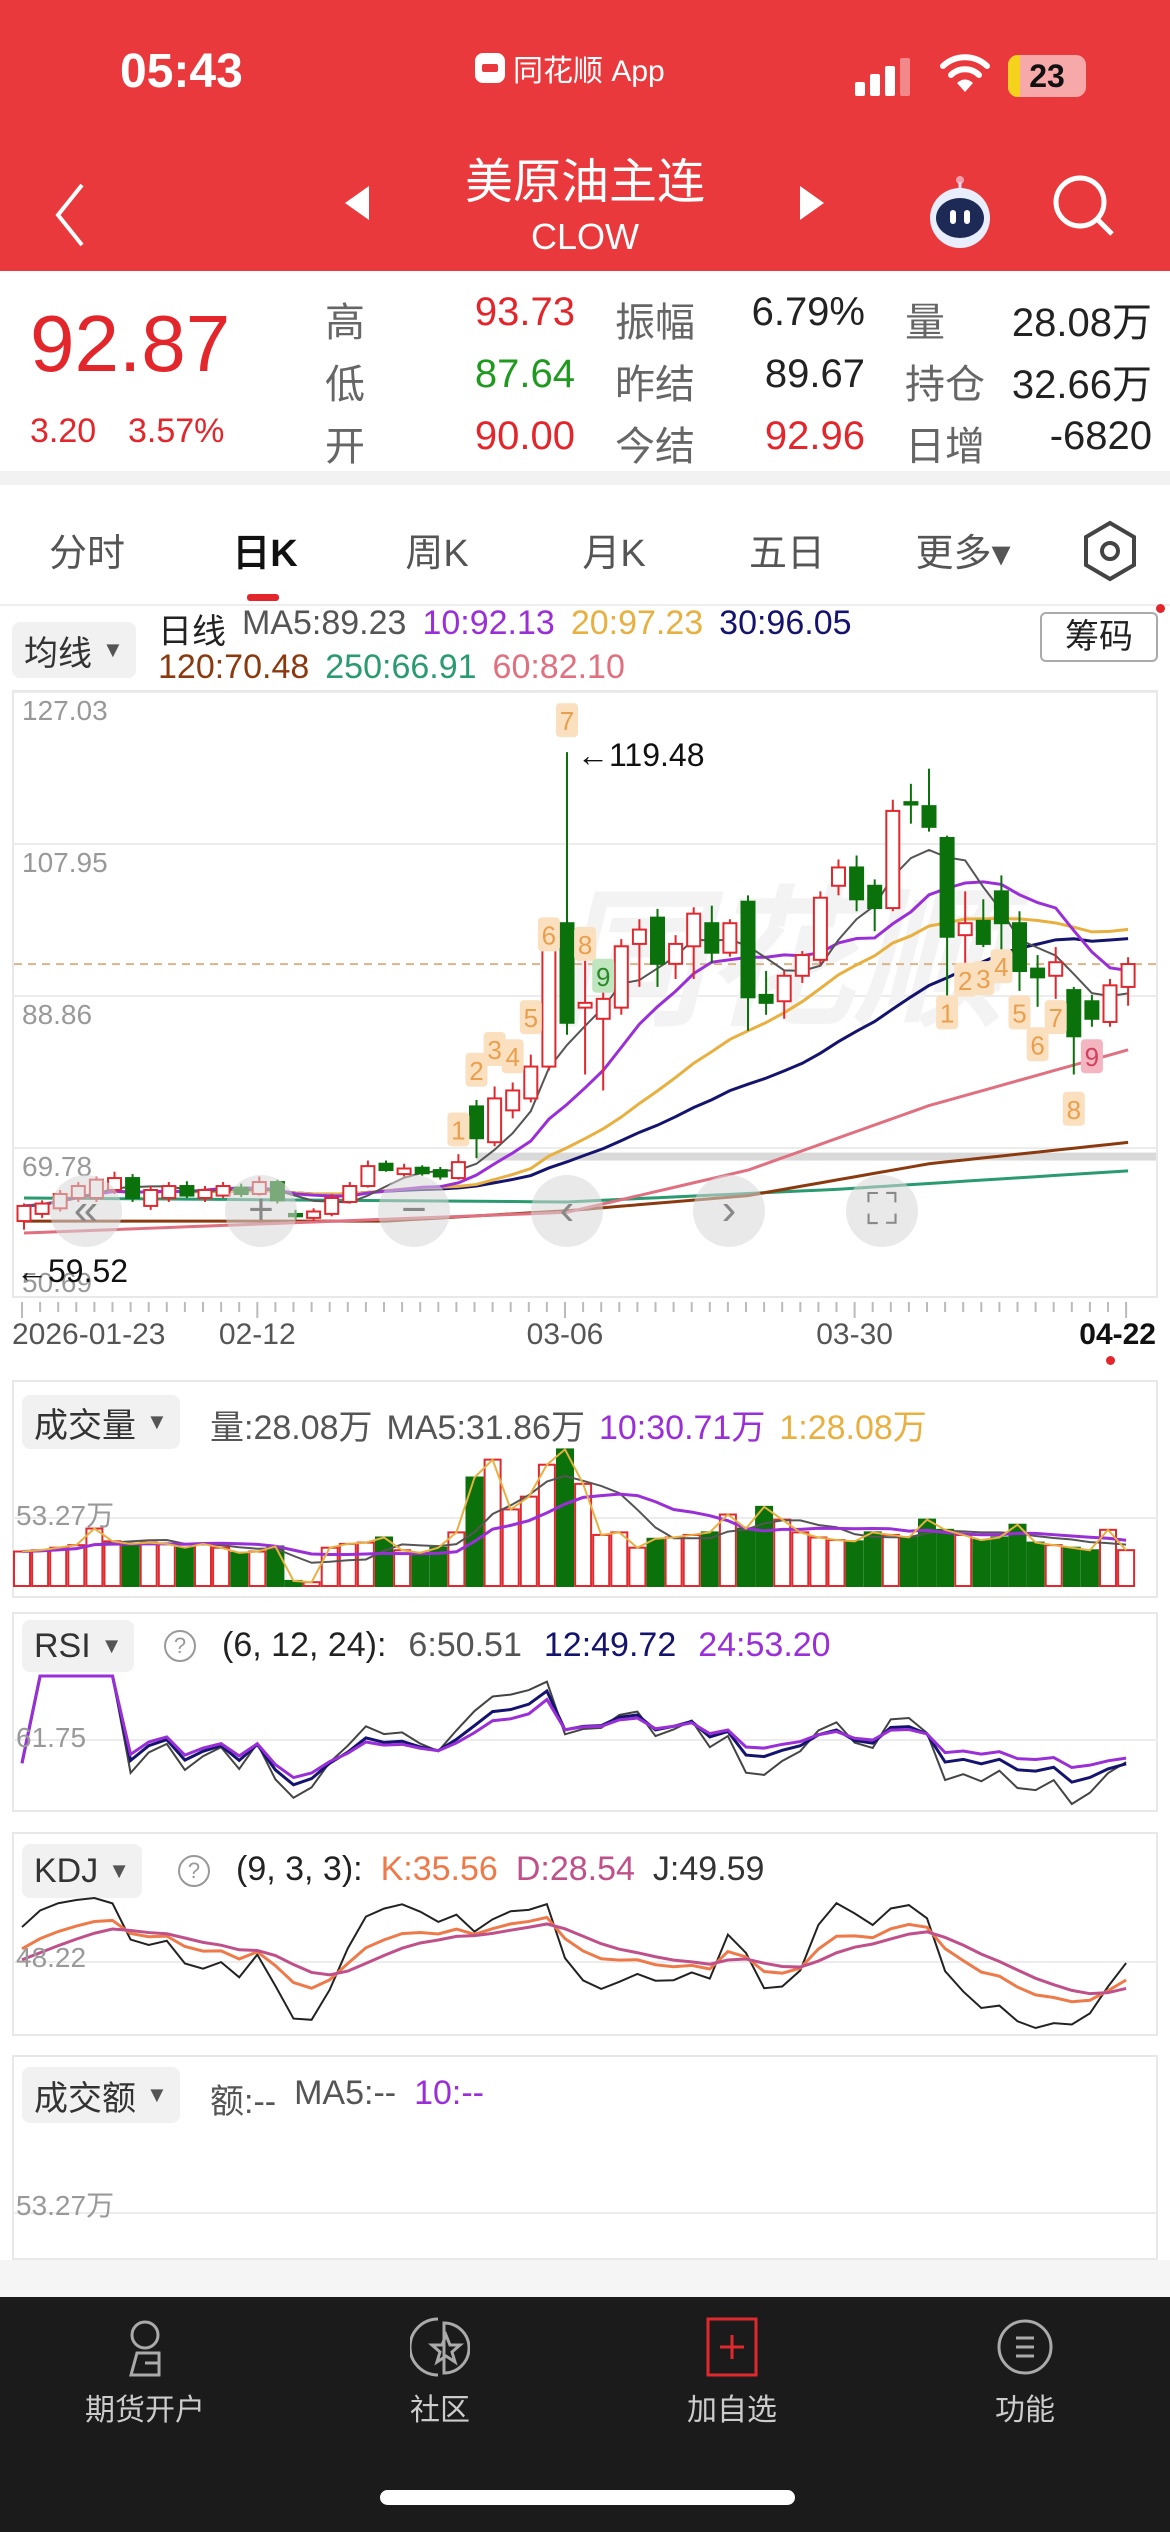  Describe the element at coordinates (82, 1871) in the screenshot. I see `indicator-selector-kdj: KDJ ▼` at that location.